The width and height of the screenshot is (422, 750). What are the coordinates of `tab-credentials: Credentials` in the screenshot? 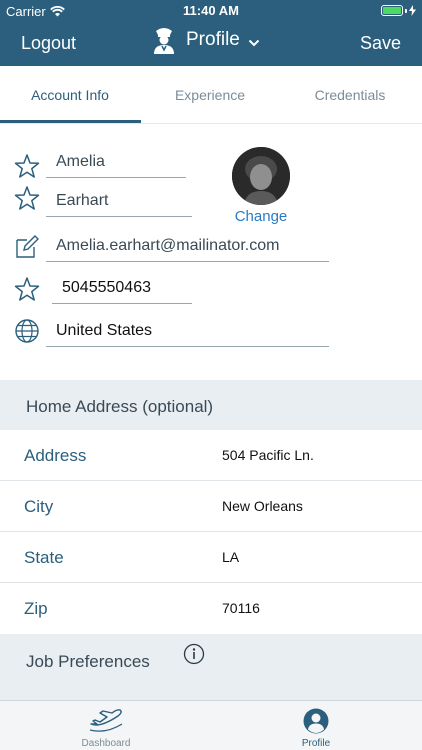 It's located at (350, 95).